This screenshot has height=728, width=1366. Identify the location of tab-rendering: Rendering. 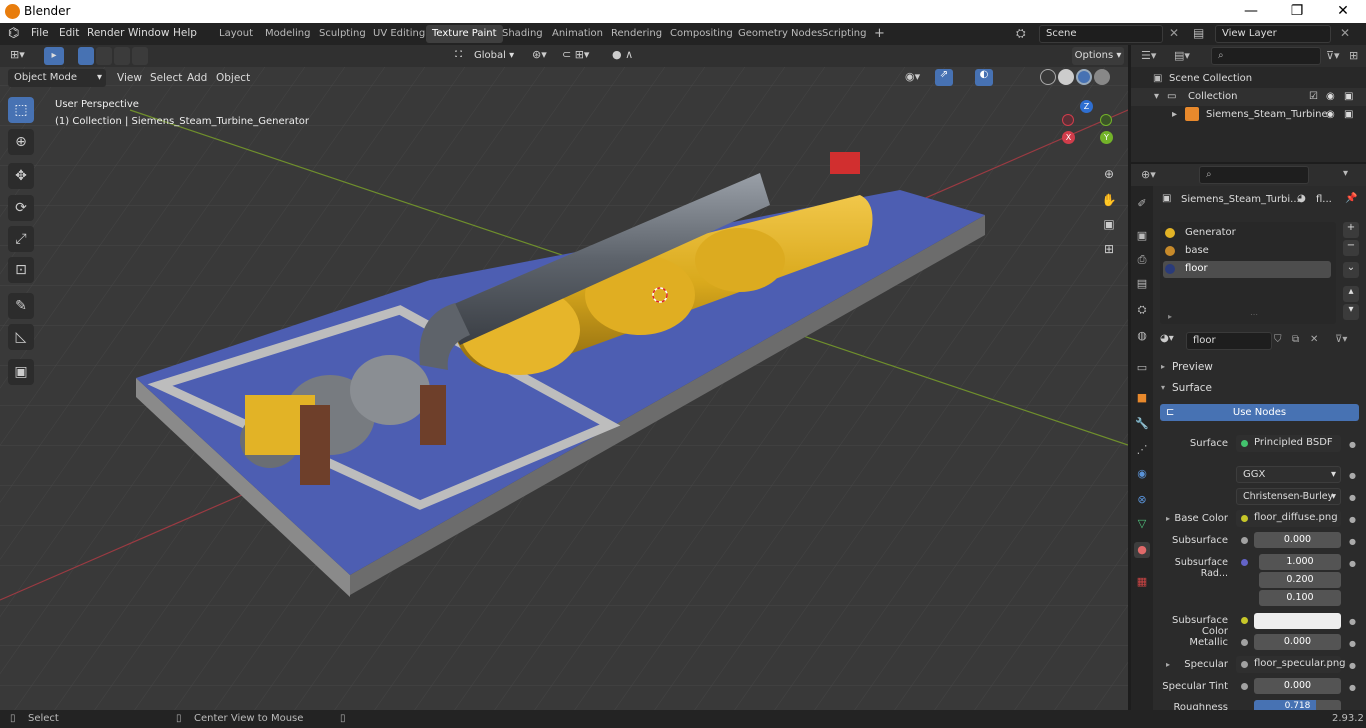
(636, 34).